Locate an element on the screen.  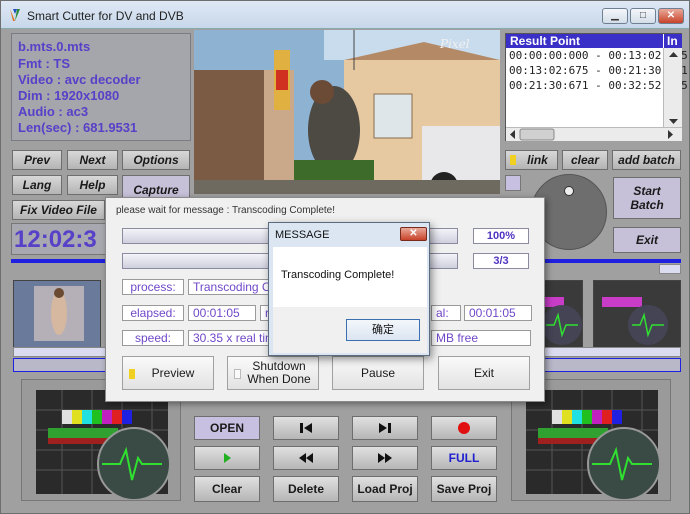
rewind-button is located at coordinates (306, 458).